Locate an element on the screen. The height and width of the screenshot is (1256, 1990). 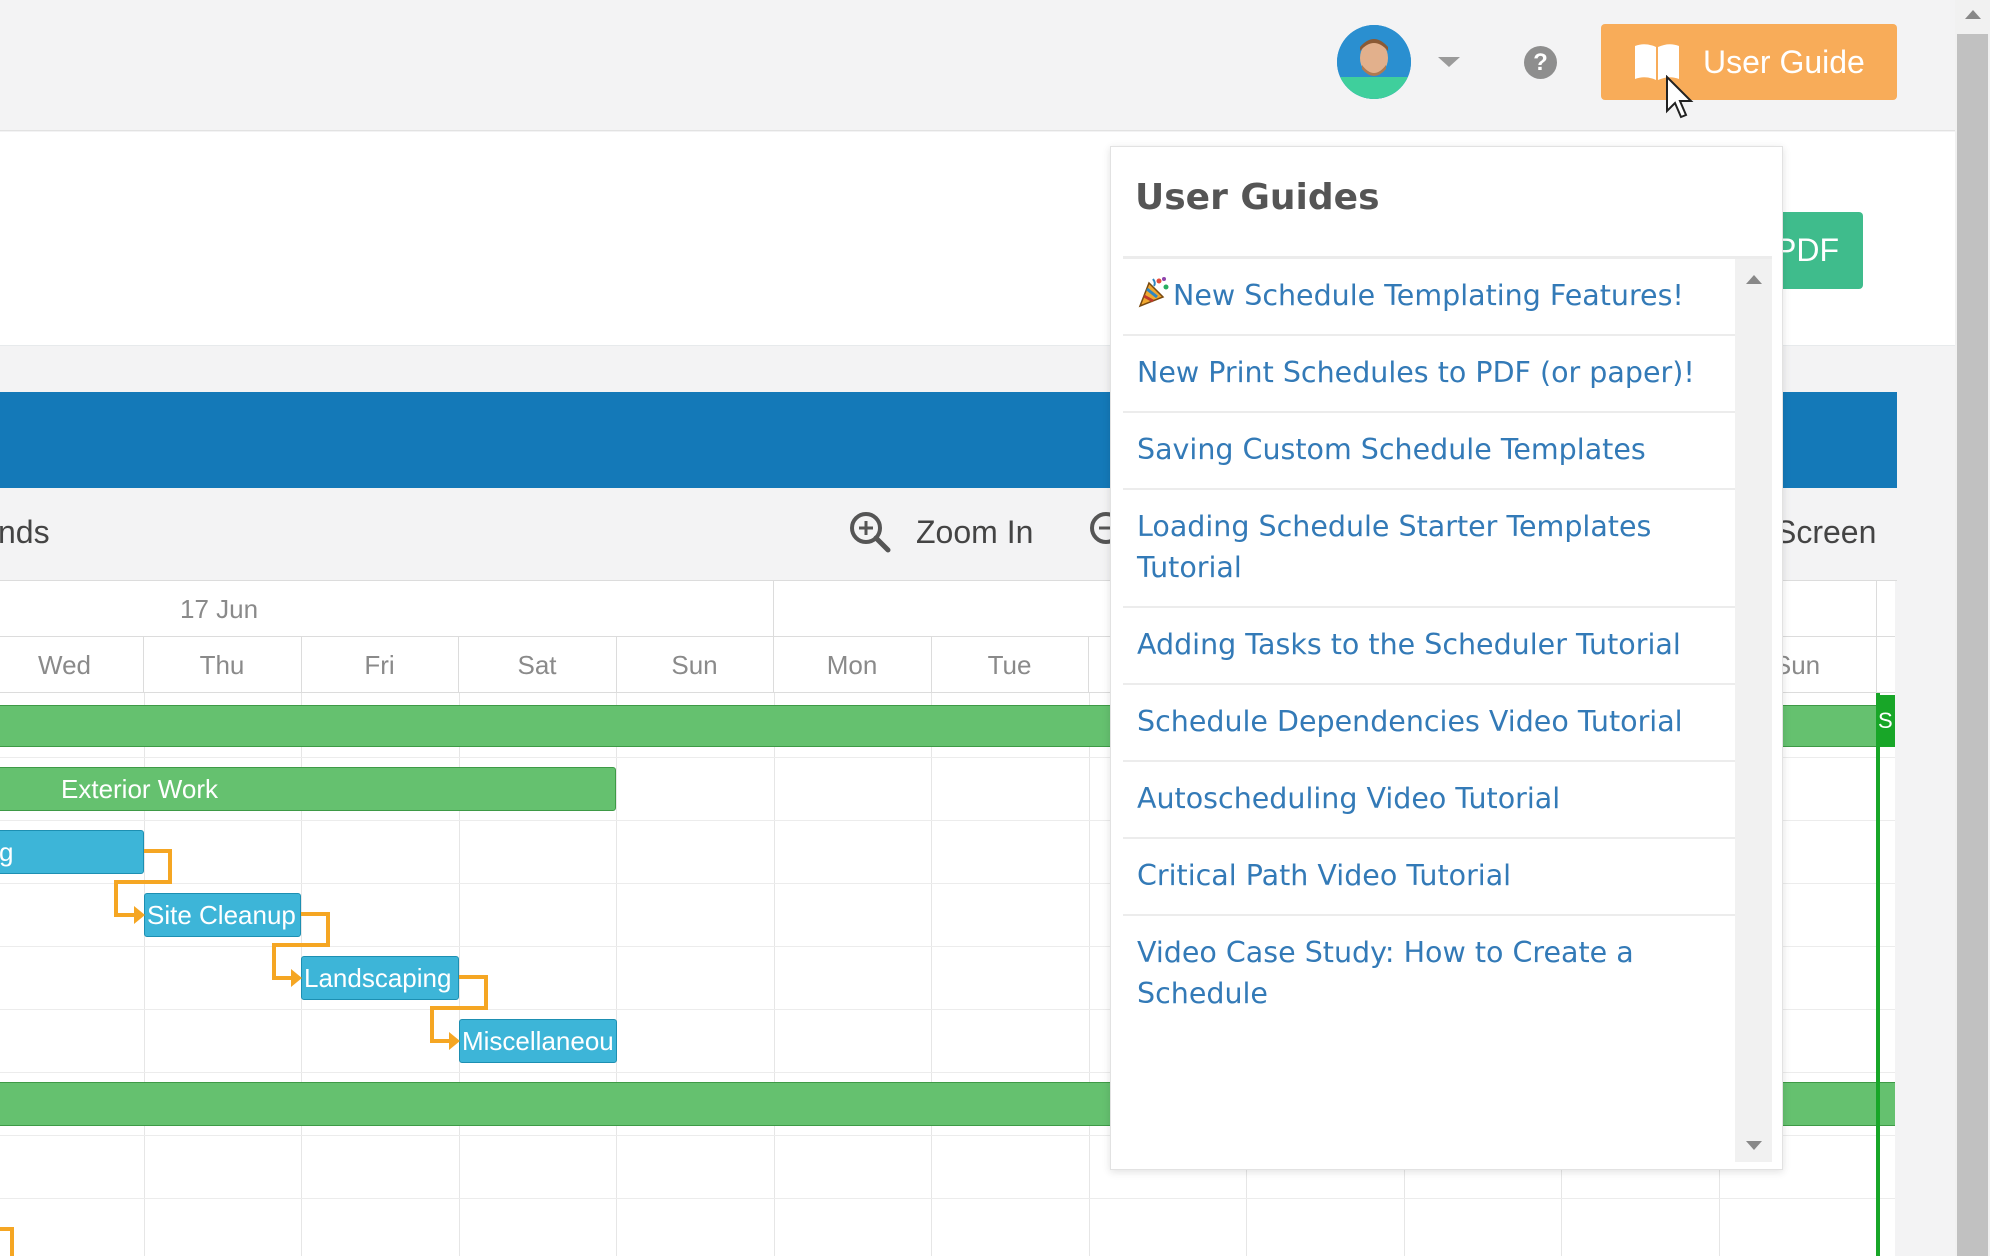
zoom-in-icon is located at coordinates (870, 532).